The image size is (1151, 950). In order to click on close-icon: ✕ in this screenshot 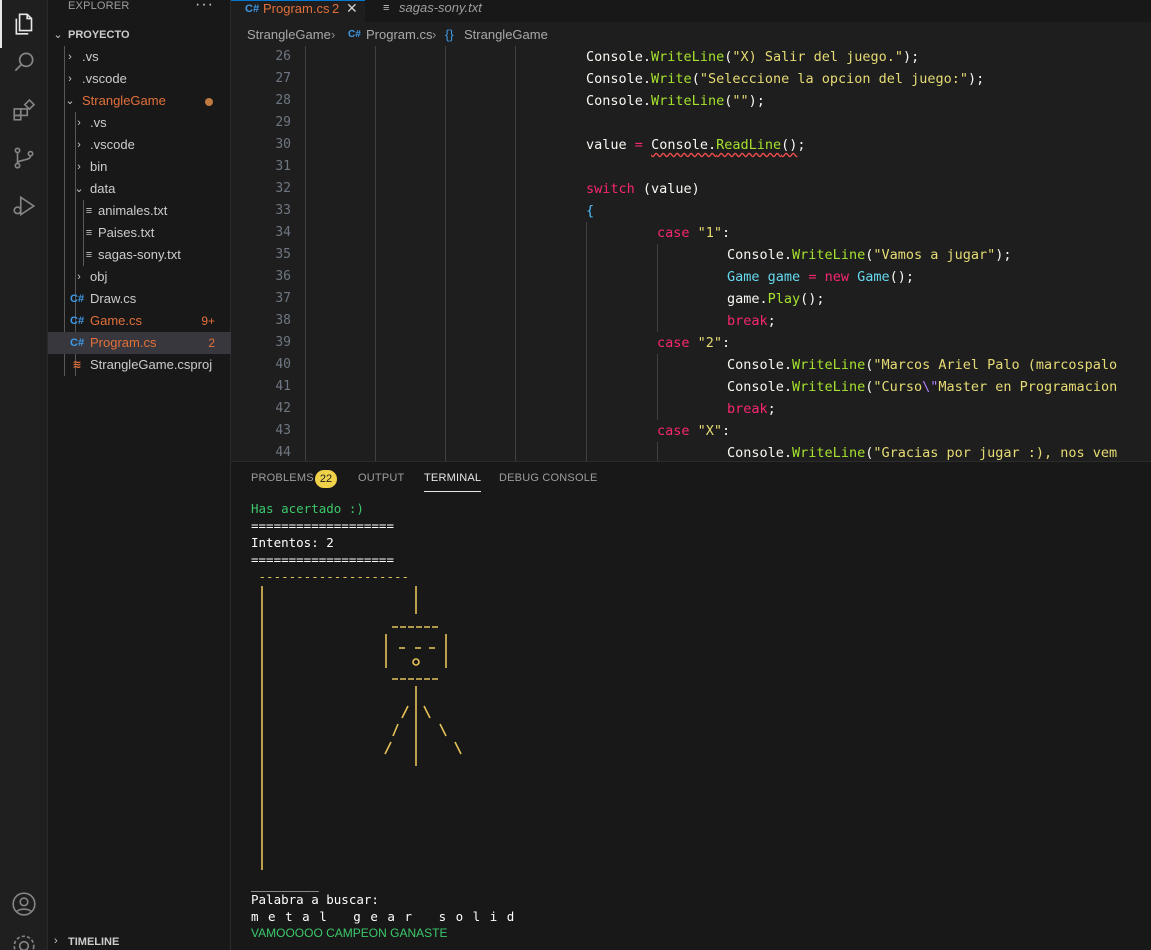, I will do `click(352, 8)`.